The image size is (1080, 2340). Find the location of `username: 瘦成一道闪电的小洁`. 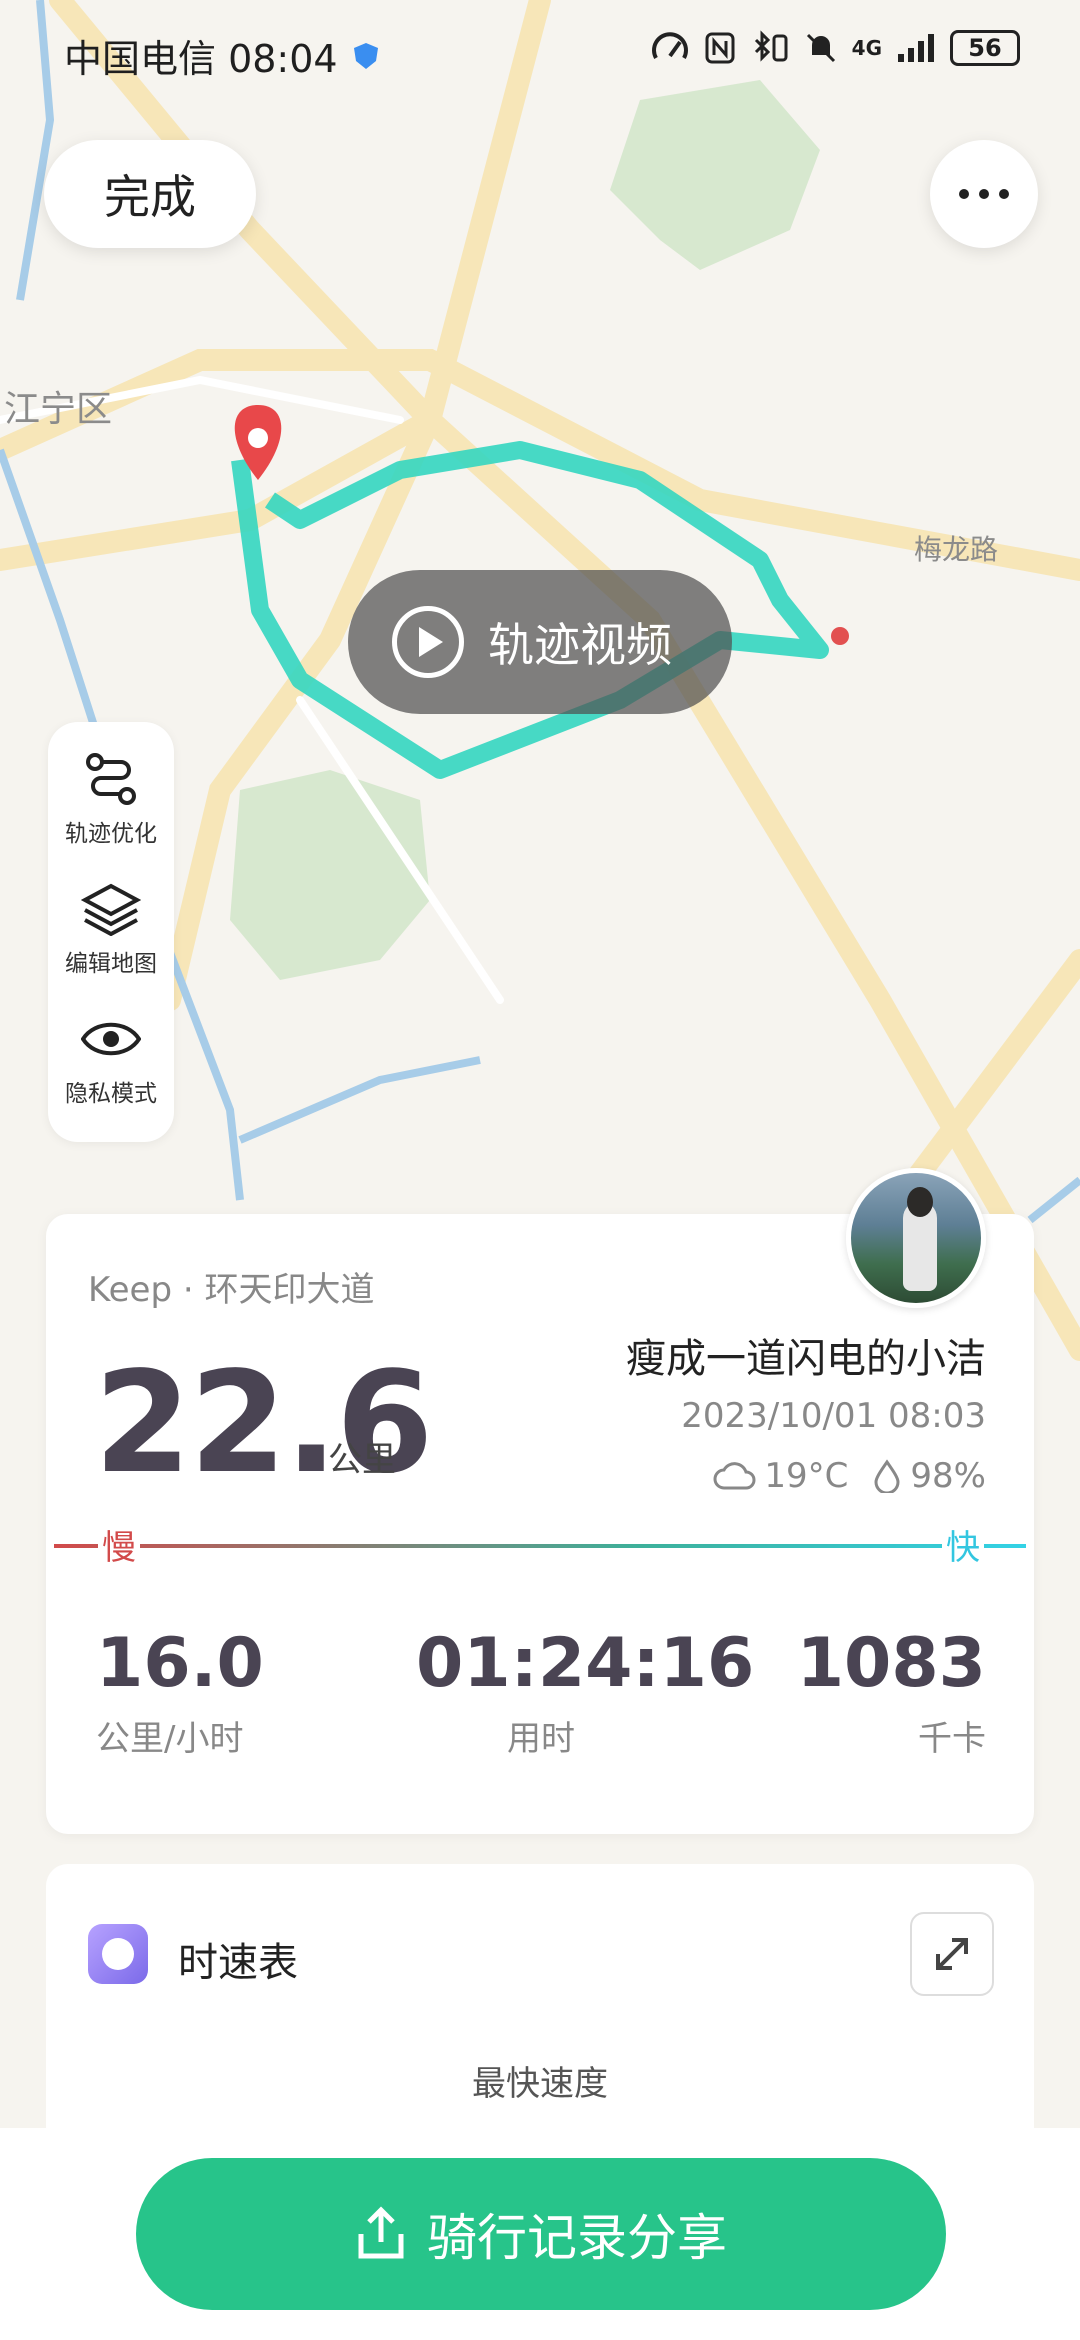

username: 瘦成一道闪电的小洁 is located at coordinates (806, 1355).